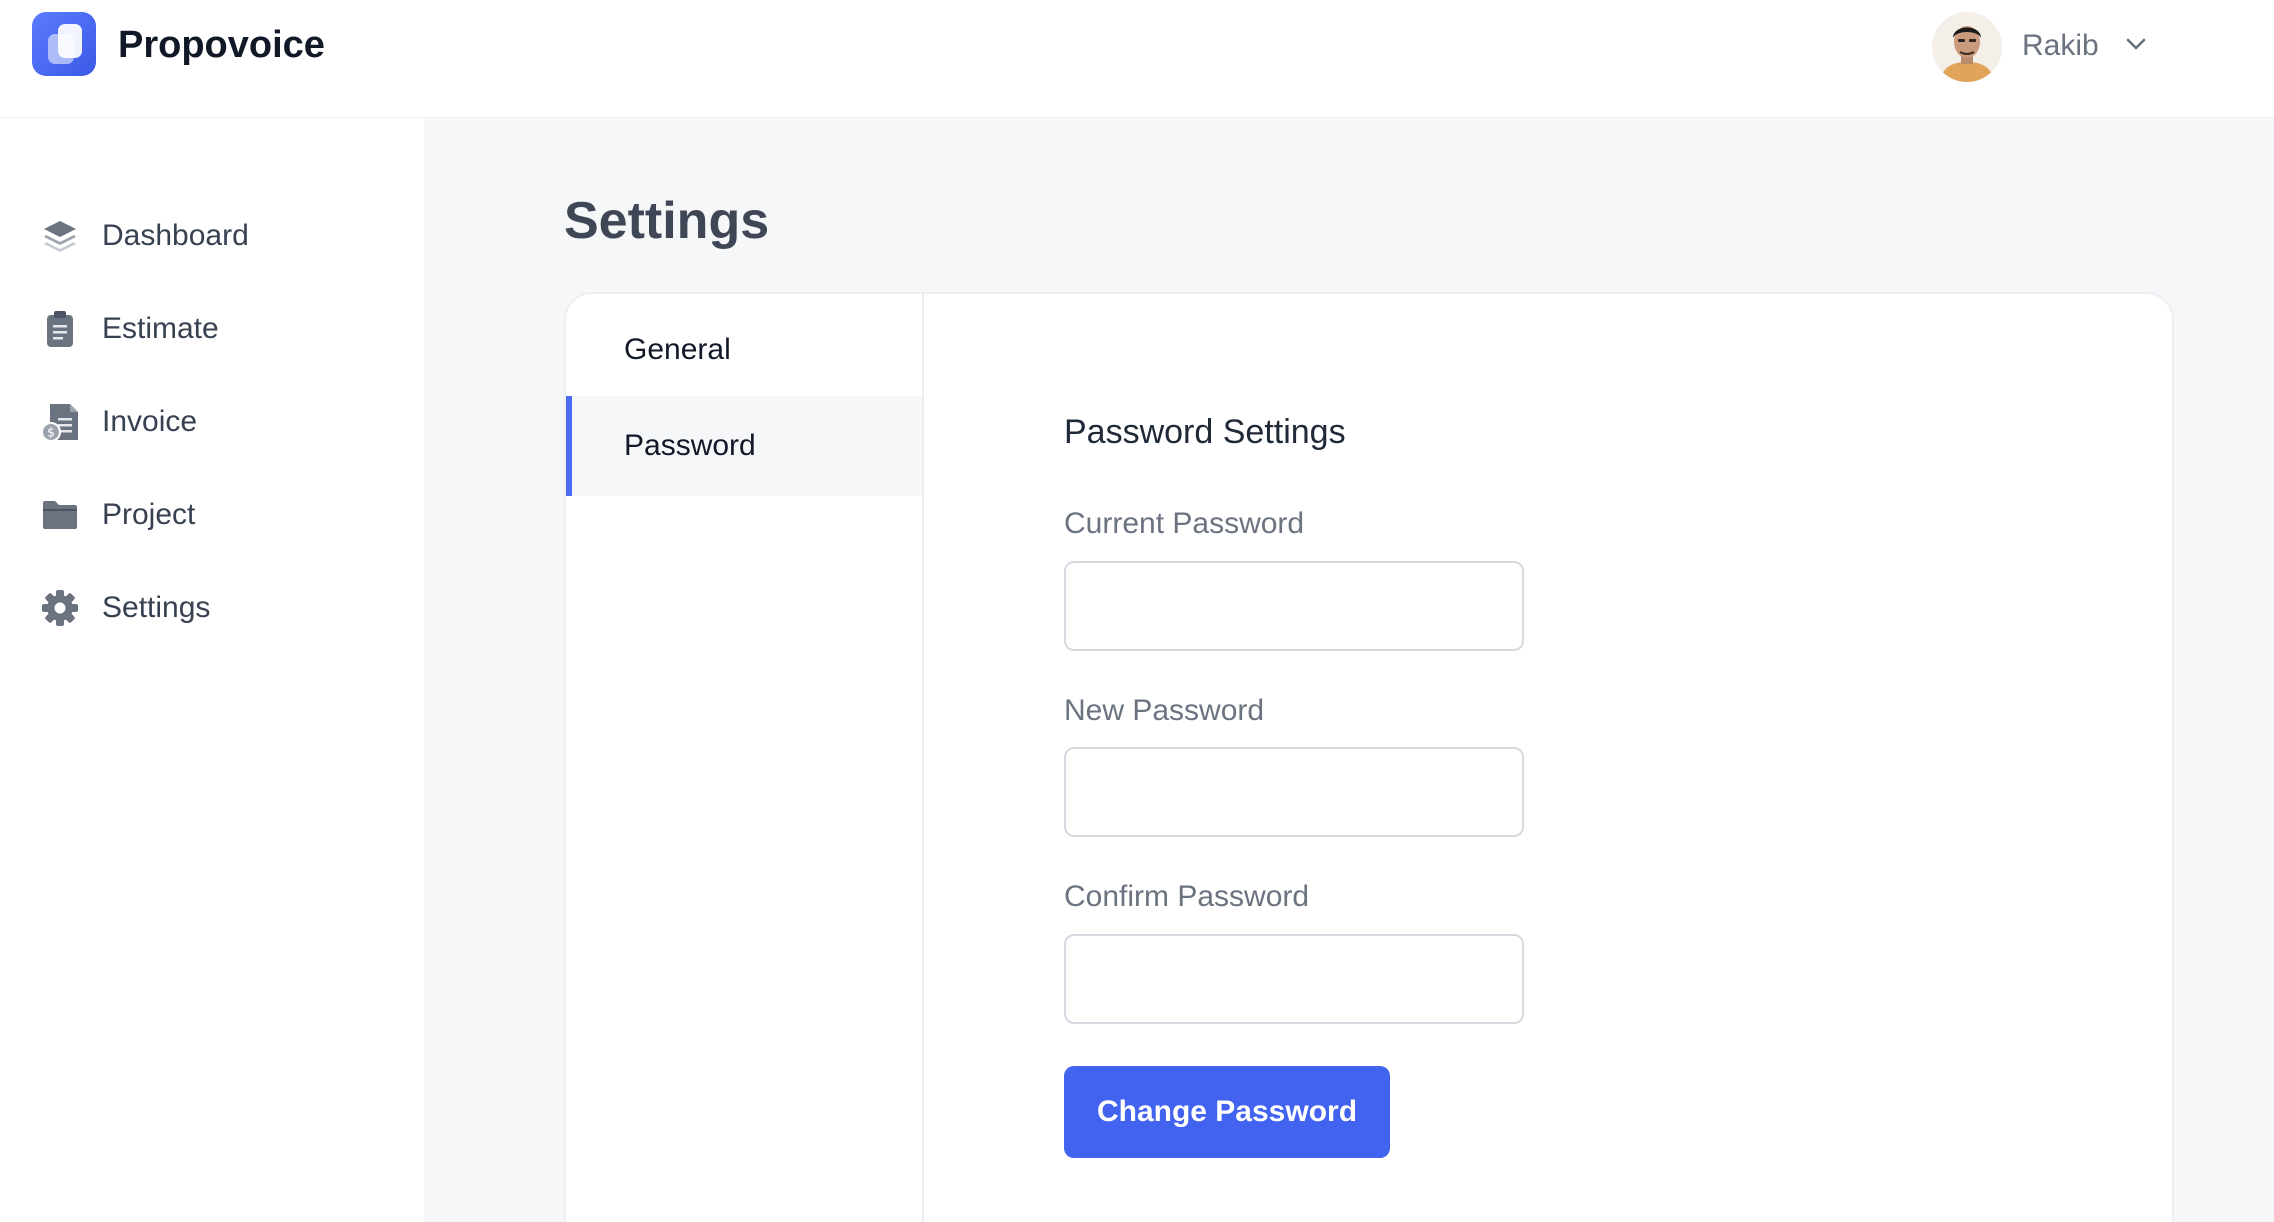 This screenshot has height=1222, width=2274. What do you see at coordinates (2136, 44) in the screenshot?
I see `chevron-down-icon` at bounding box center [2136, 44].